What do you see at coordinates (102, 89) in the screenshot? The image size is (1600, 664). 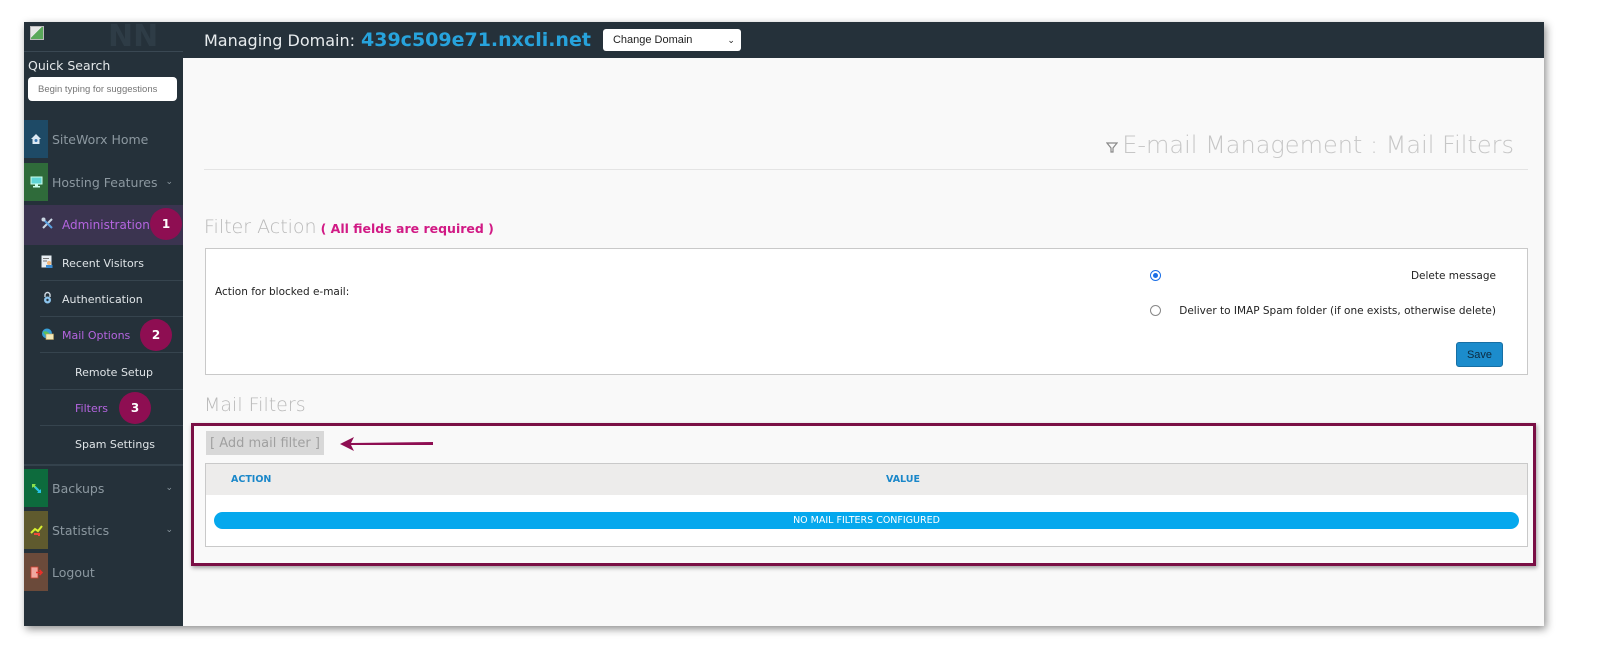 I see `quick-search-input` at bounding box center [102, 89].